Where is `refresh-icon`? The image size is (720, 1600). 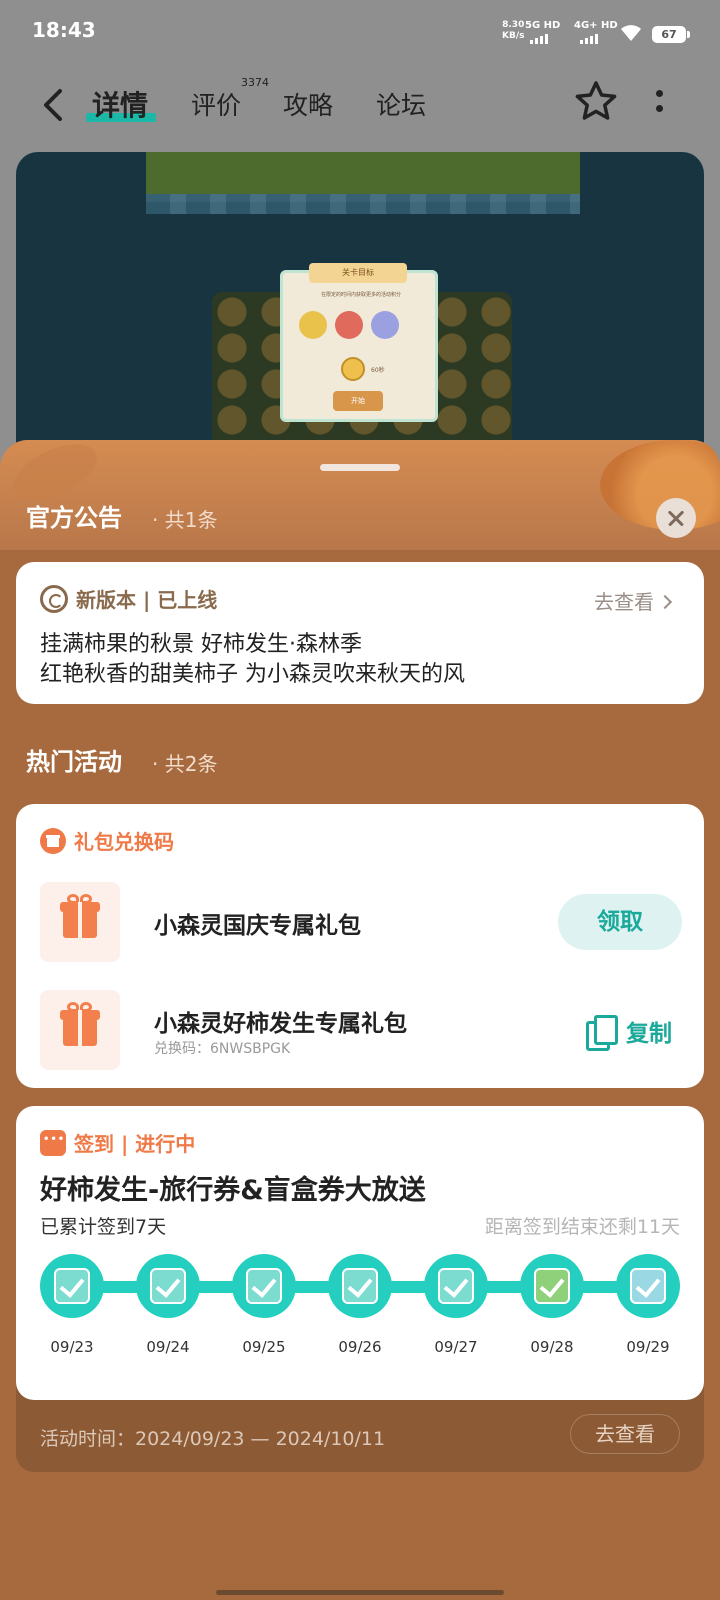
refresh-icon is located at coordinates (54, 598).